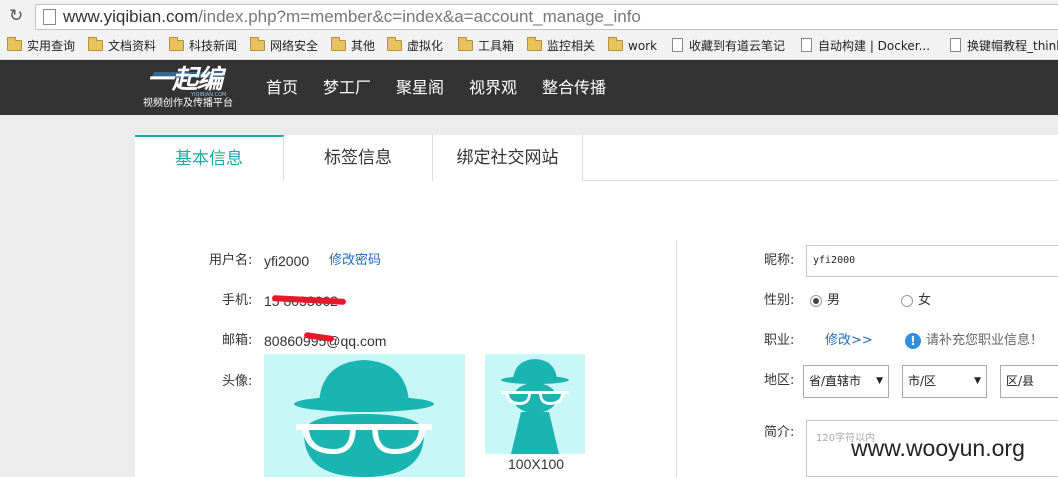 Image resolution: width=1058 pixels, height=477 pixels. What do you see at coordinates (209, 158) in the screenshot?
I see `tab-basic-info: 基本信息` at bounding box center [209, 158].